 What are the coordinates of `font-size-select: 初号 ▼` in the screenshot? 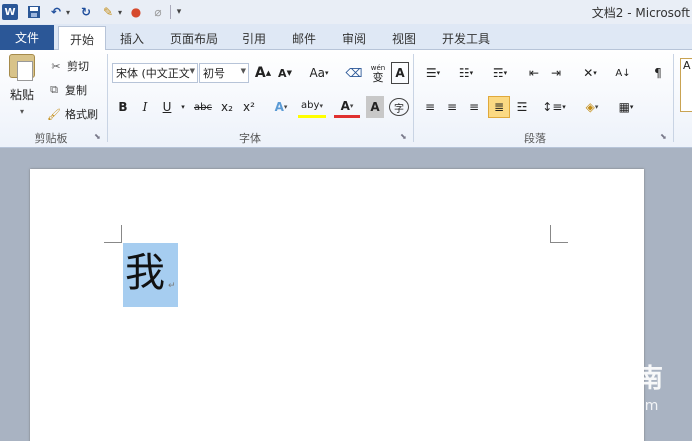 It's located at (224, 73).